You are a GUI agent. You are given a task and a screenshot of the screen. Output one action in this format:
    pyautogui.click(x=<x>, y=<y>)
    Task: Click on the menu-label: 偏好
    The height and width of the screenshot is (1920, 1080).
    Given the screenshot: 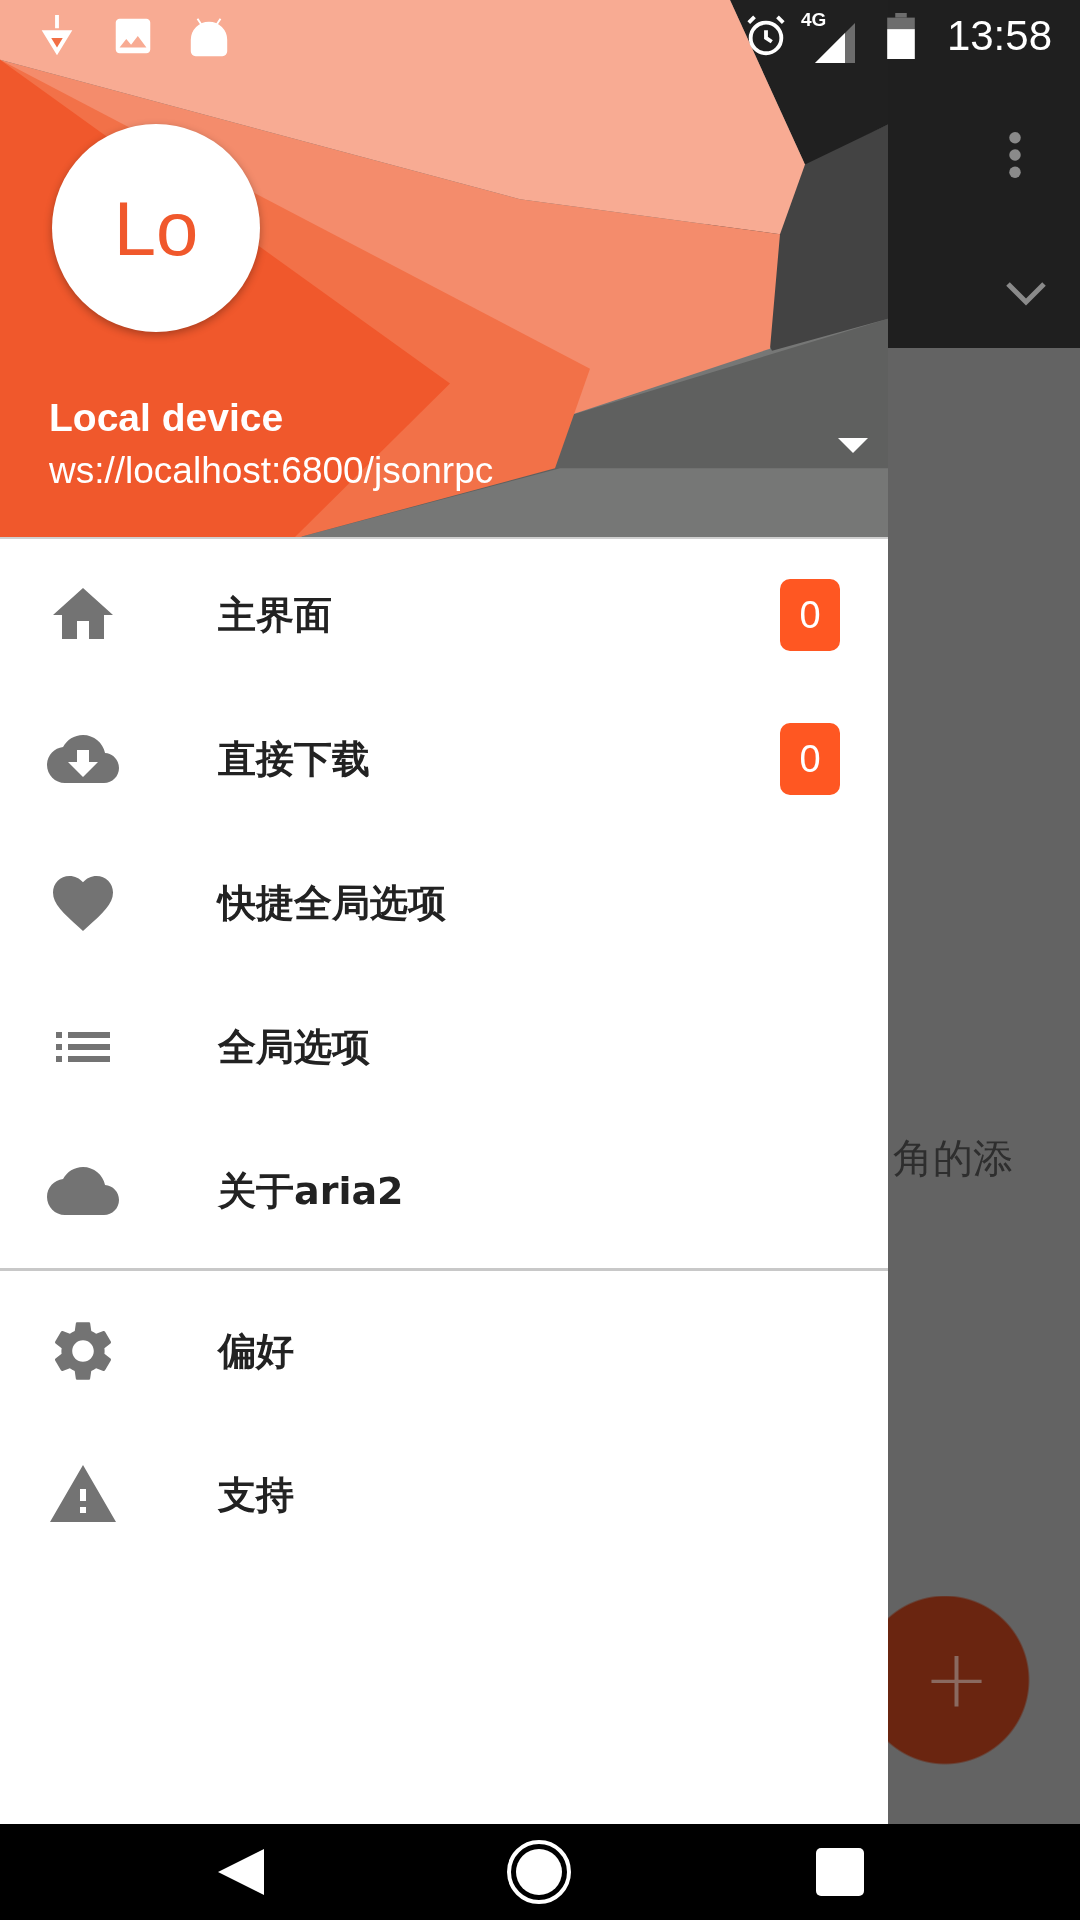 What is the action you would take?
    pyautogui.click(x=256, y=1351)
    